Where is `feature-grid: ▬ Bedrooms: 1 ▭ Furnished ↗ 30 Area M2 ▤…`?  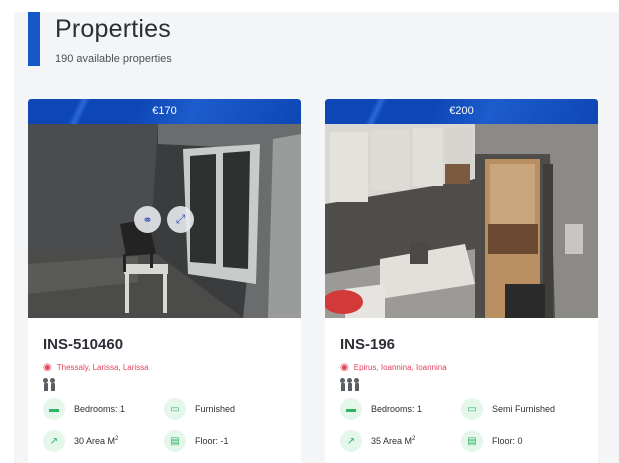
feature-grid: ▬ Bedrooms: 1 ▭ Furnished ↗ 30 Area M2 ▤… is located at coordinates (164, 428).